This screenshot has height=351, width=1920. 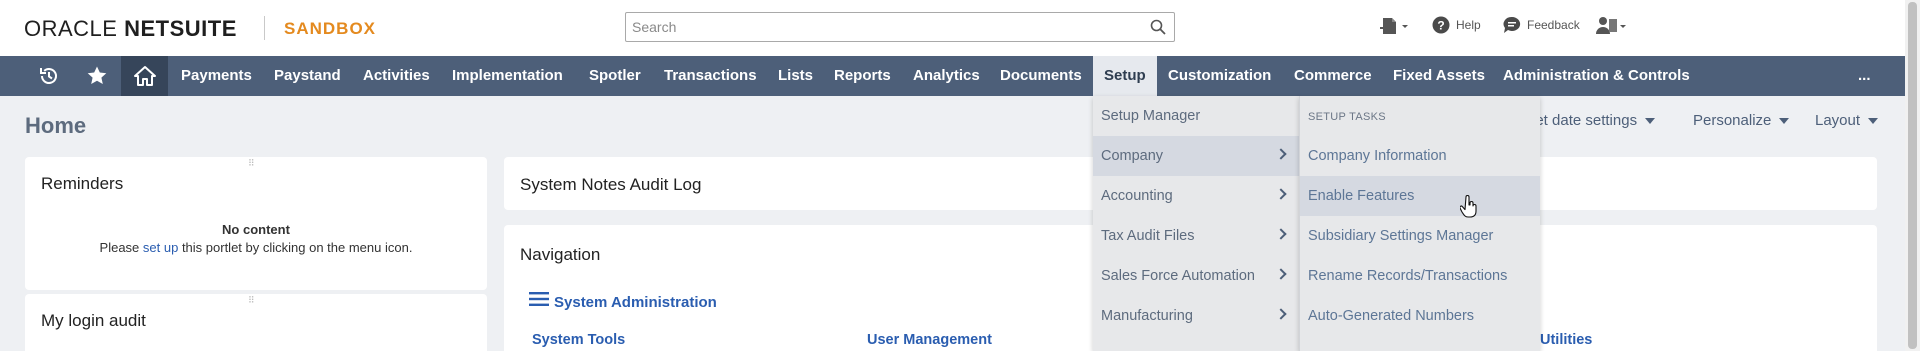 What do you see at coordinates (216, 76) in the screenshot?
I see `nav-payments: Payments` at bounding box center [216, 76].